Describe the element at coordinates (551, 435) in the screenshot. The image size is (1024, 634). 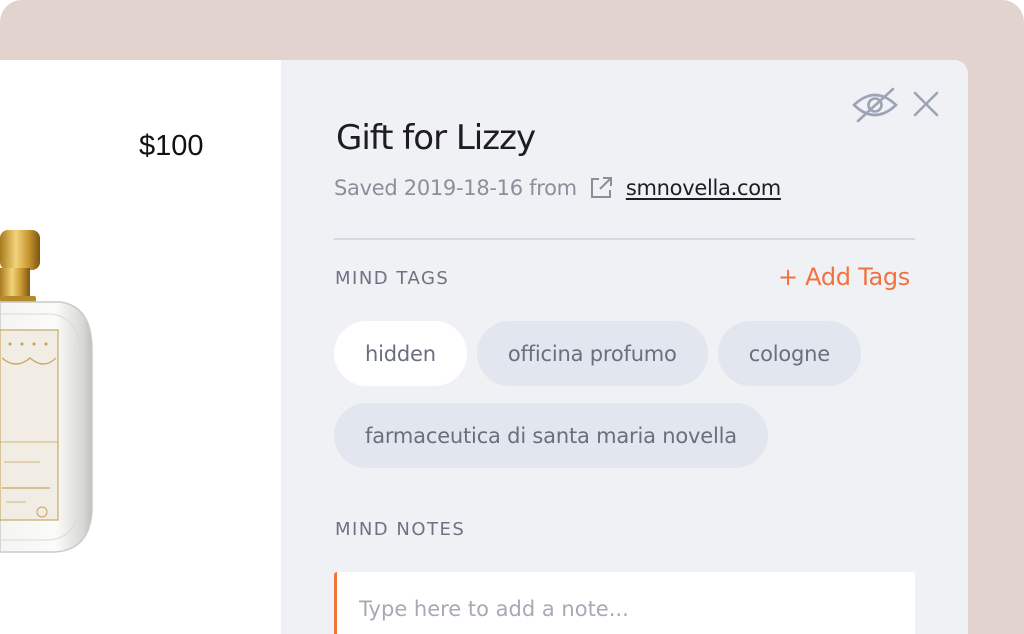
I see `tag-chip-farmaceutica: farmaceutica di santa maria novella` at that location.